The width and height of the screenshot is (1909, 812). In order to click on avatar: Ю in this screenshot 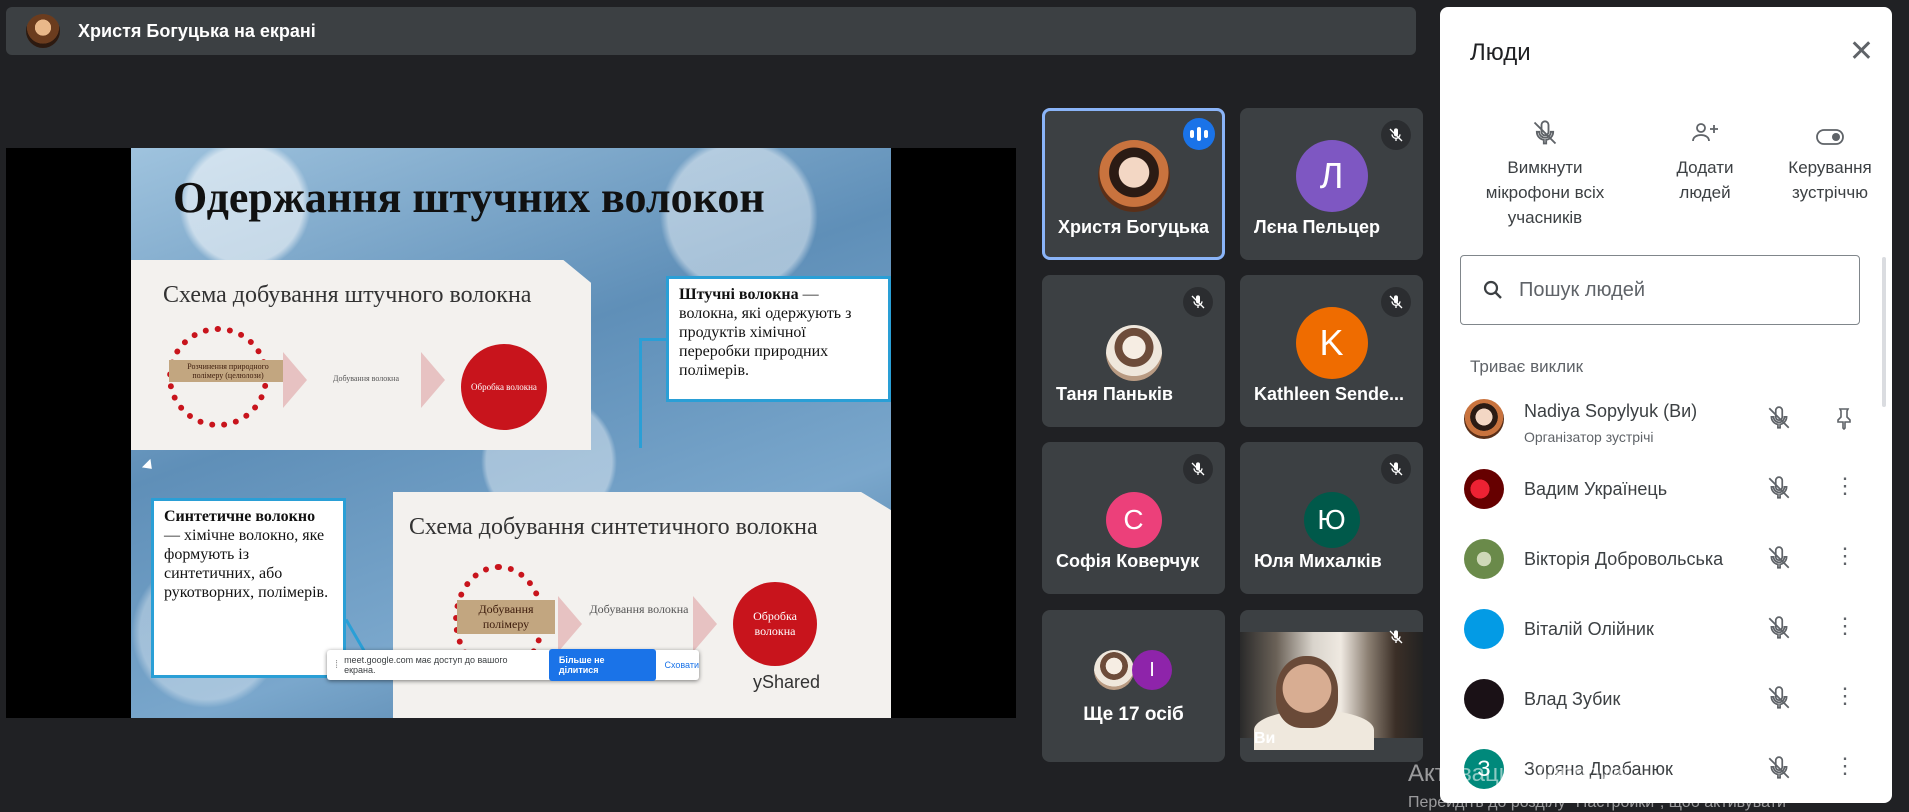, I will do `click(1331, 520)`.